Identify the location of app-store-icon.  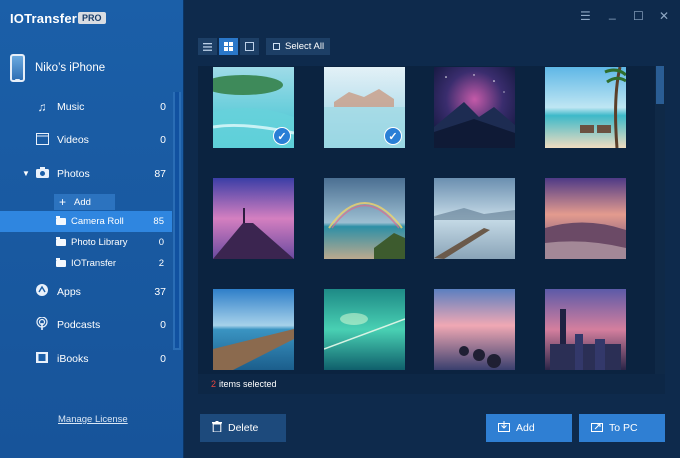
(42, 291).